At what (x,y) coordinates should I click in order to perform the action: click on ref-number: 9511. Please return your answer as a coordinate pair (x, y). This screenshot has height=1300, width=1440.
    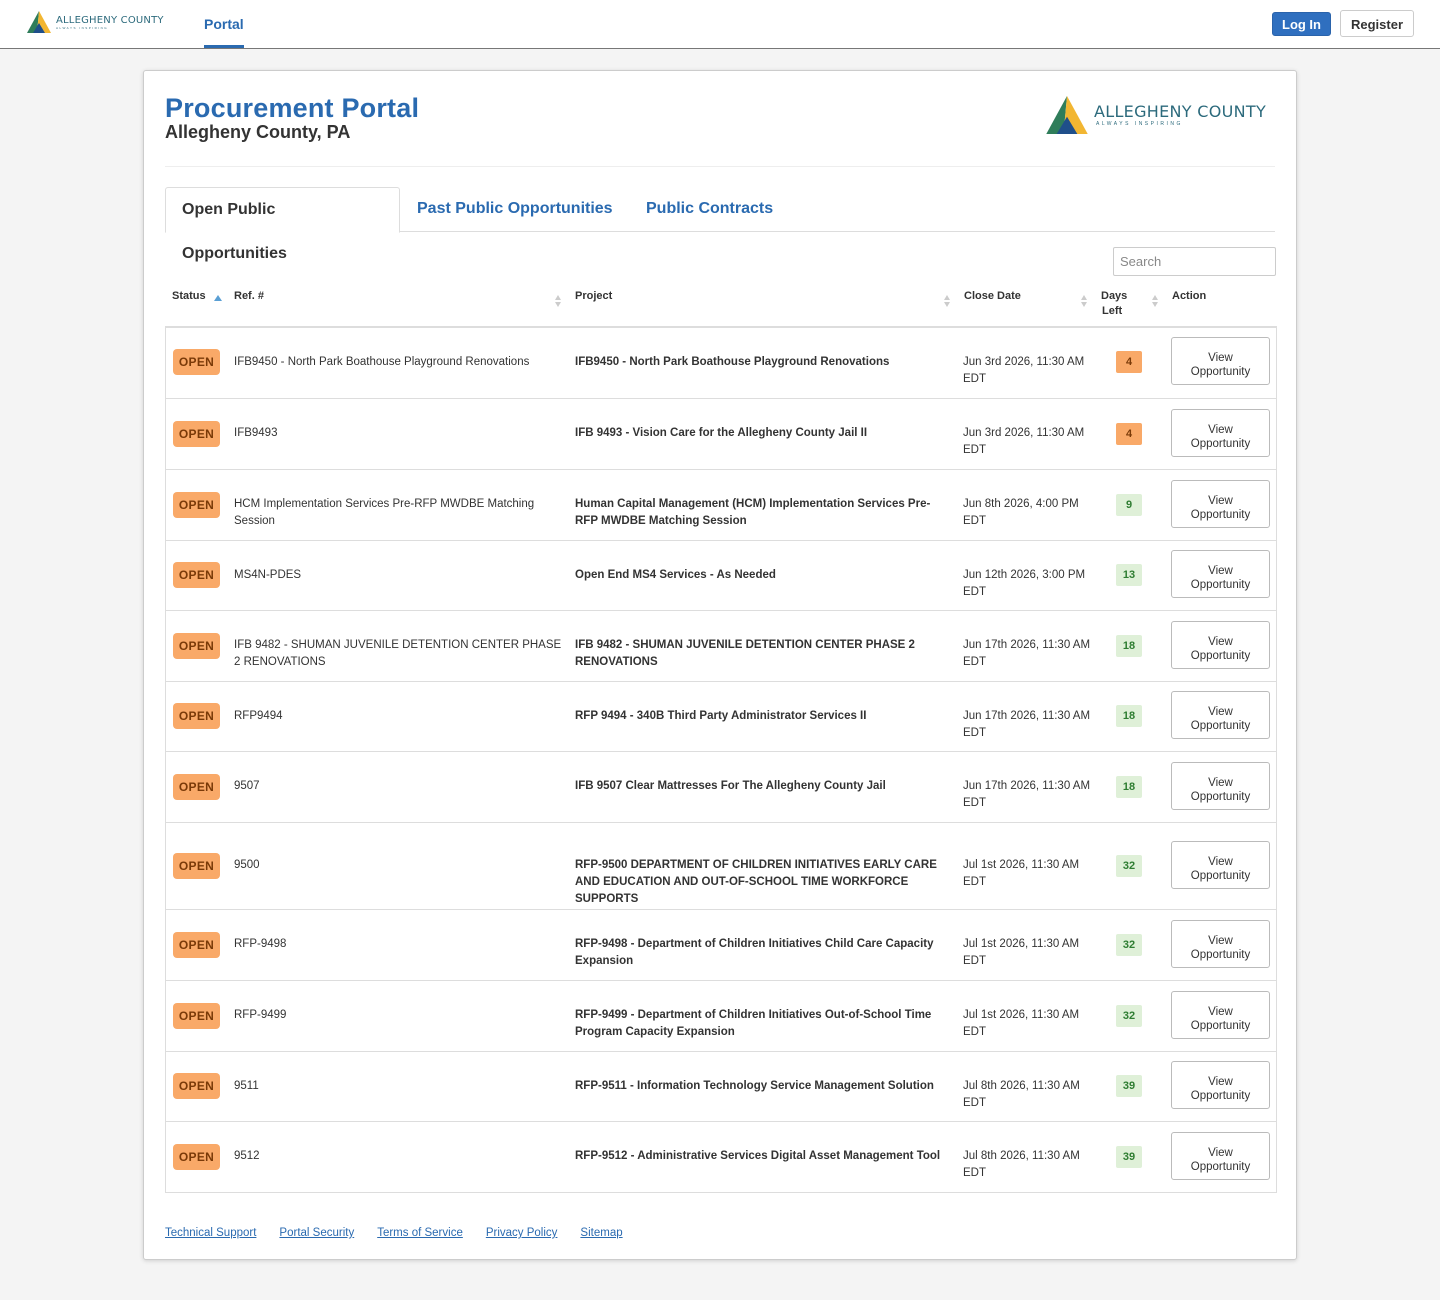
    Looking at the image, I should click on (246, 1086).